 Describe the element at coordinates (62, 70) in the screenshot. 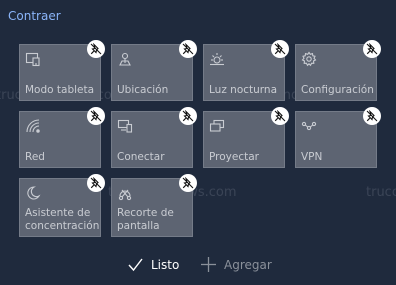

I see `tile-tablet-mode: Modo tableta` at that location.